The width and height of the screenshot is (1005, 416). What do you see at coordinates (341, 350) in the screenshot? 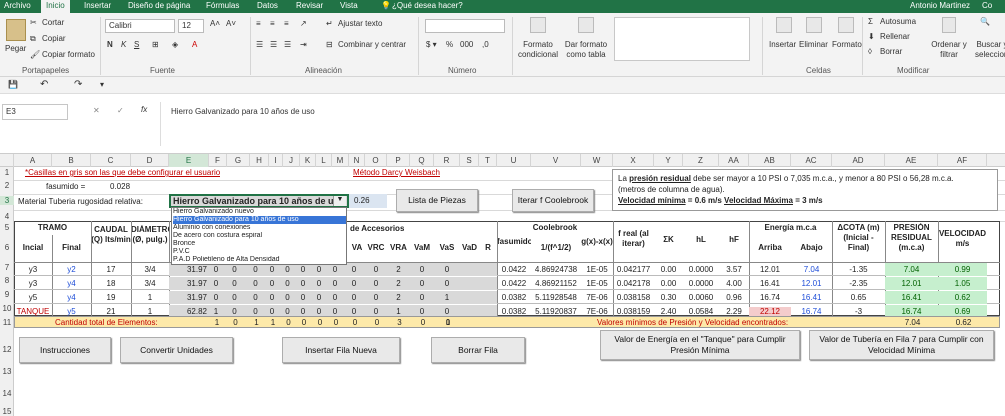
I see `insert-row-button: Insertar Fila Nueva` at bounding box center [341, 350].